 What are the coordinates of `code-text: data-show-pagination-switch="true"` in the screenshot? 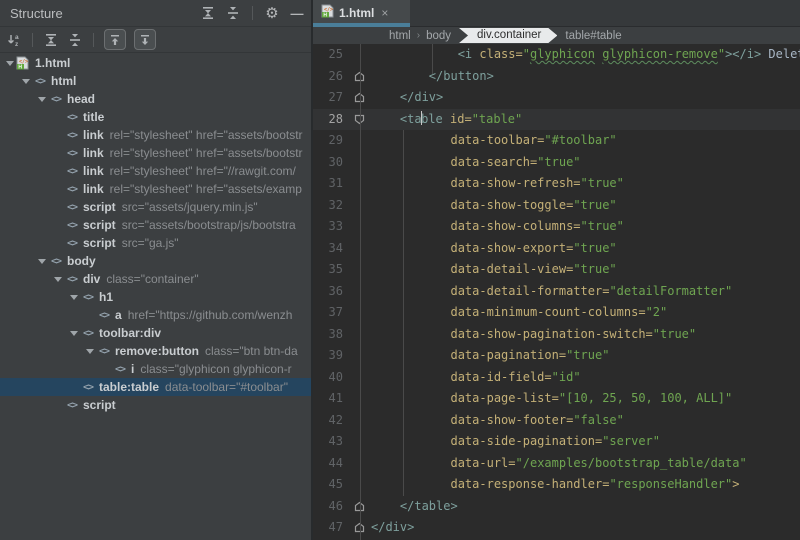 It's located at (585, 335).